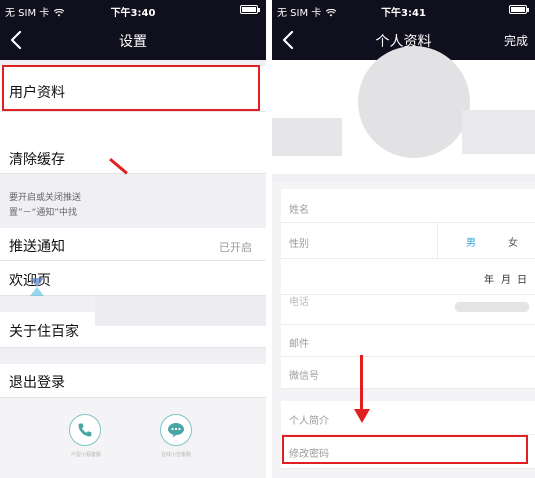 The image size is (535, 478). I want to click on birthday-year: 年, so click(489, 280).